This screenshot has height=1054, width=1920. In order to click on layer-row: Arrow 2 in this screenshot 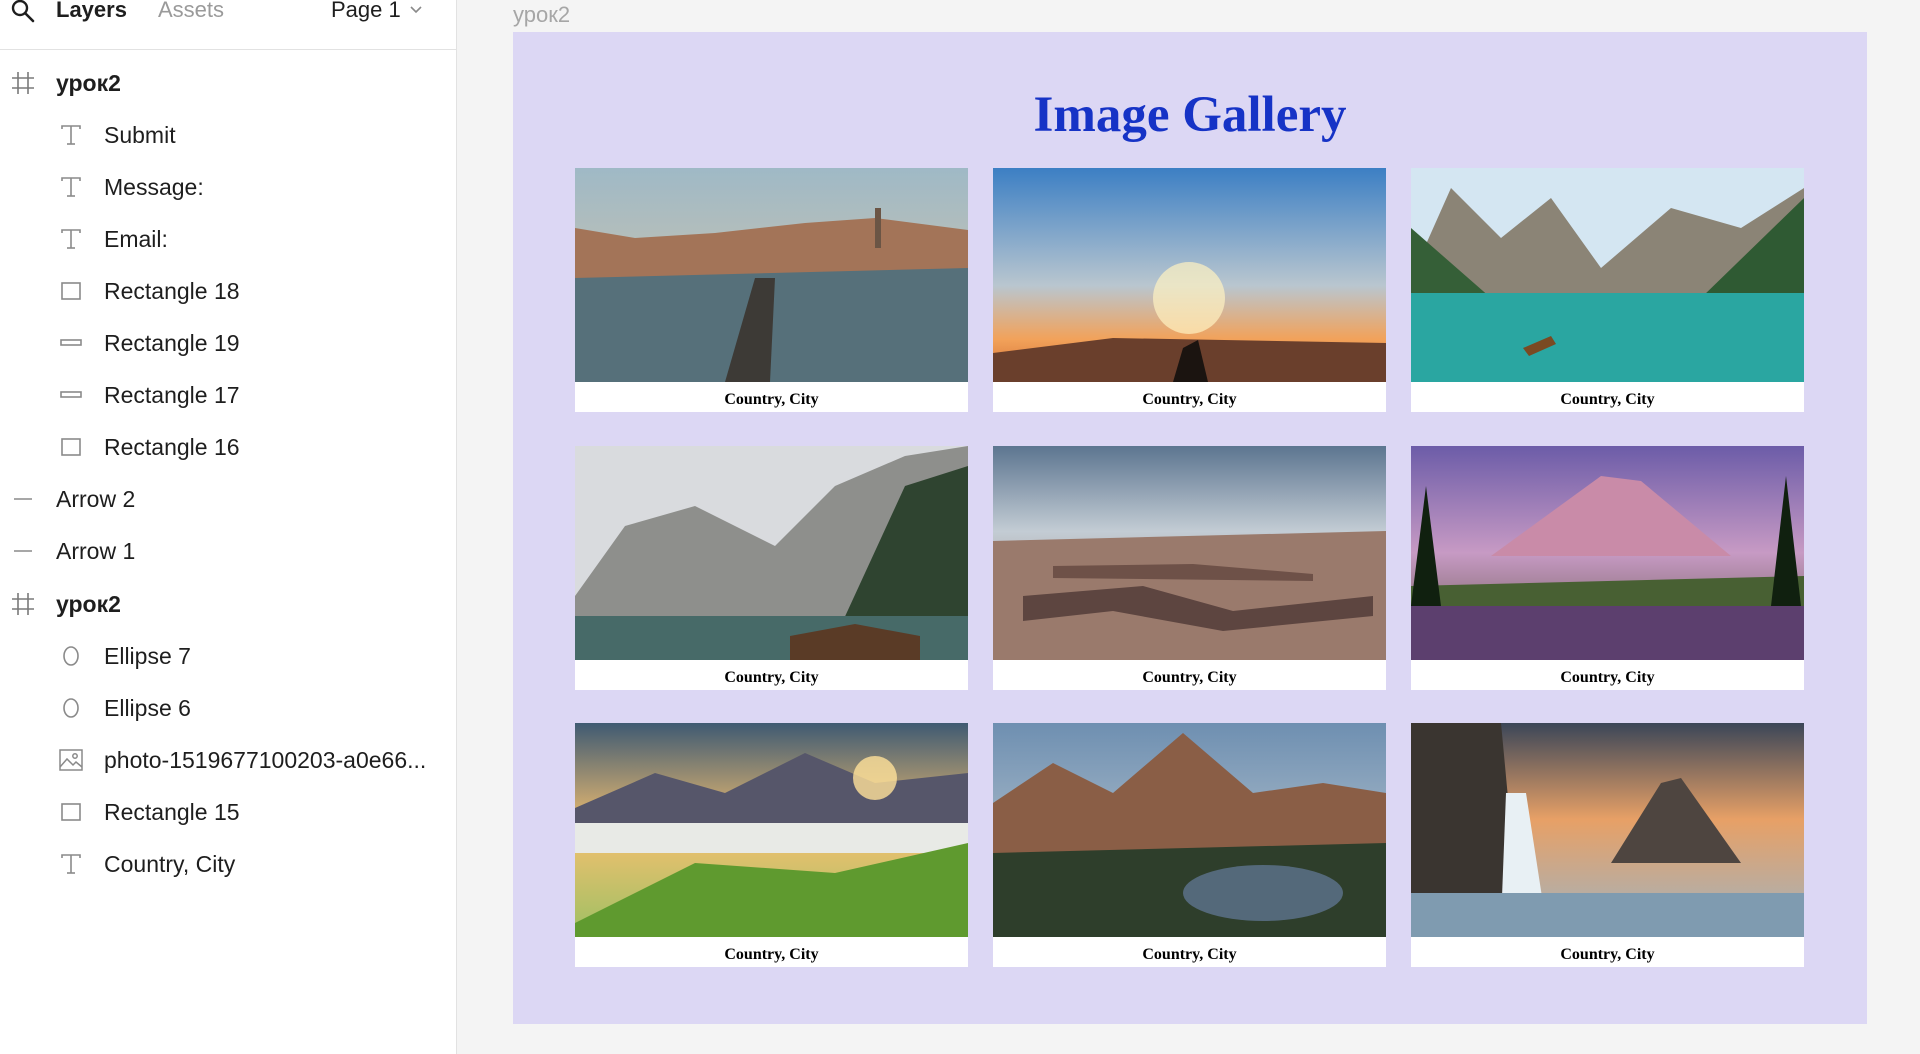, I will do `click(228, 499)`.